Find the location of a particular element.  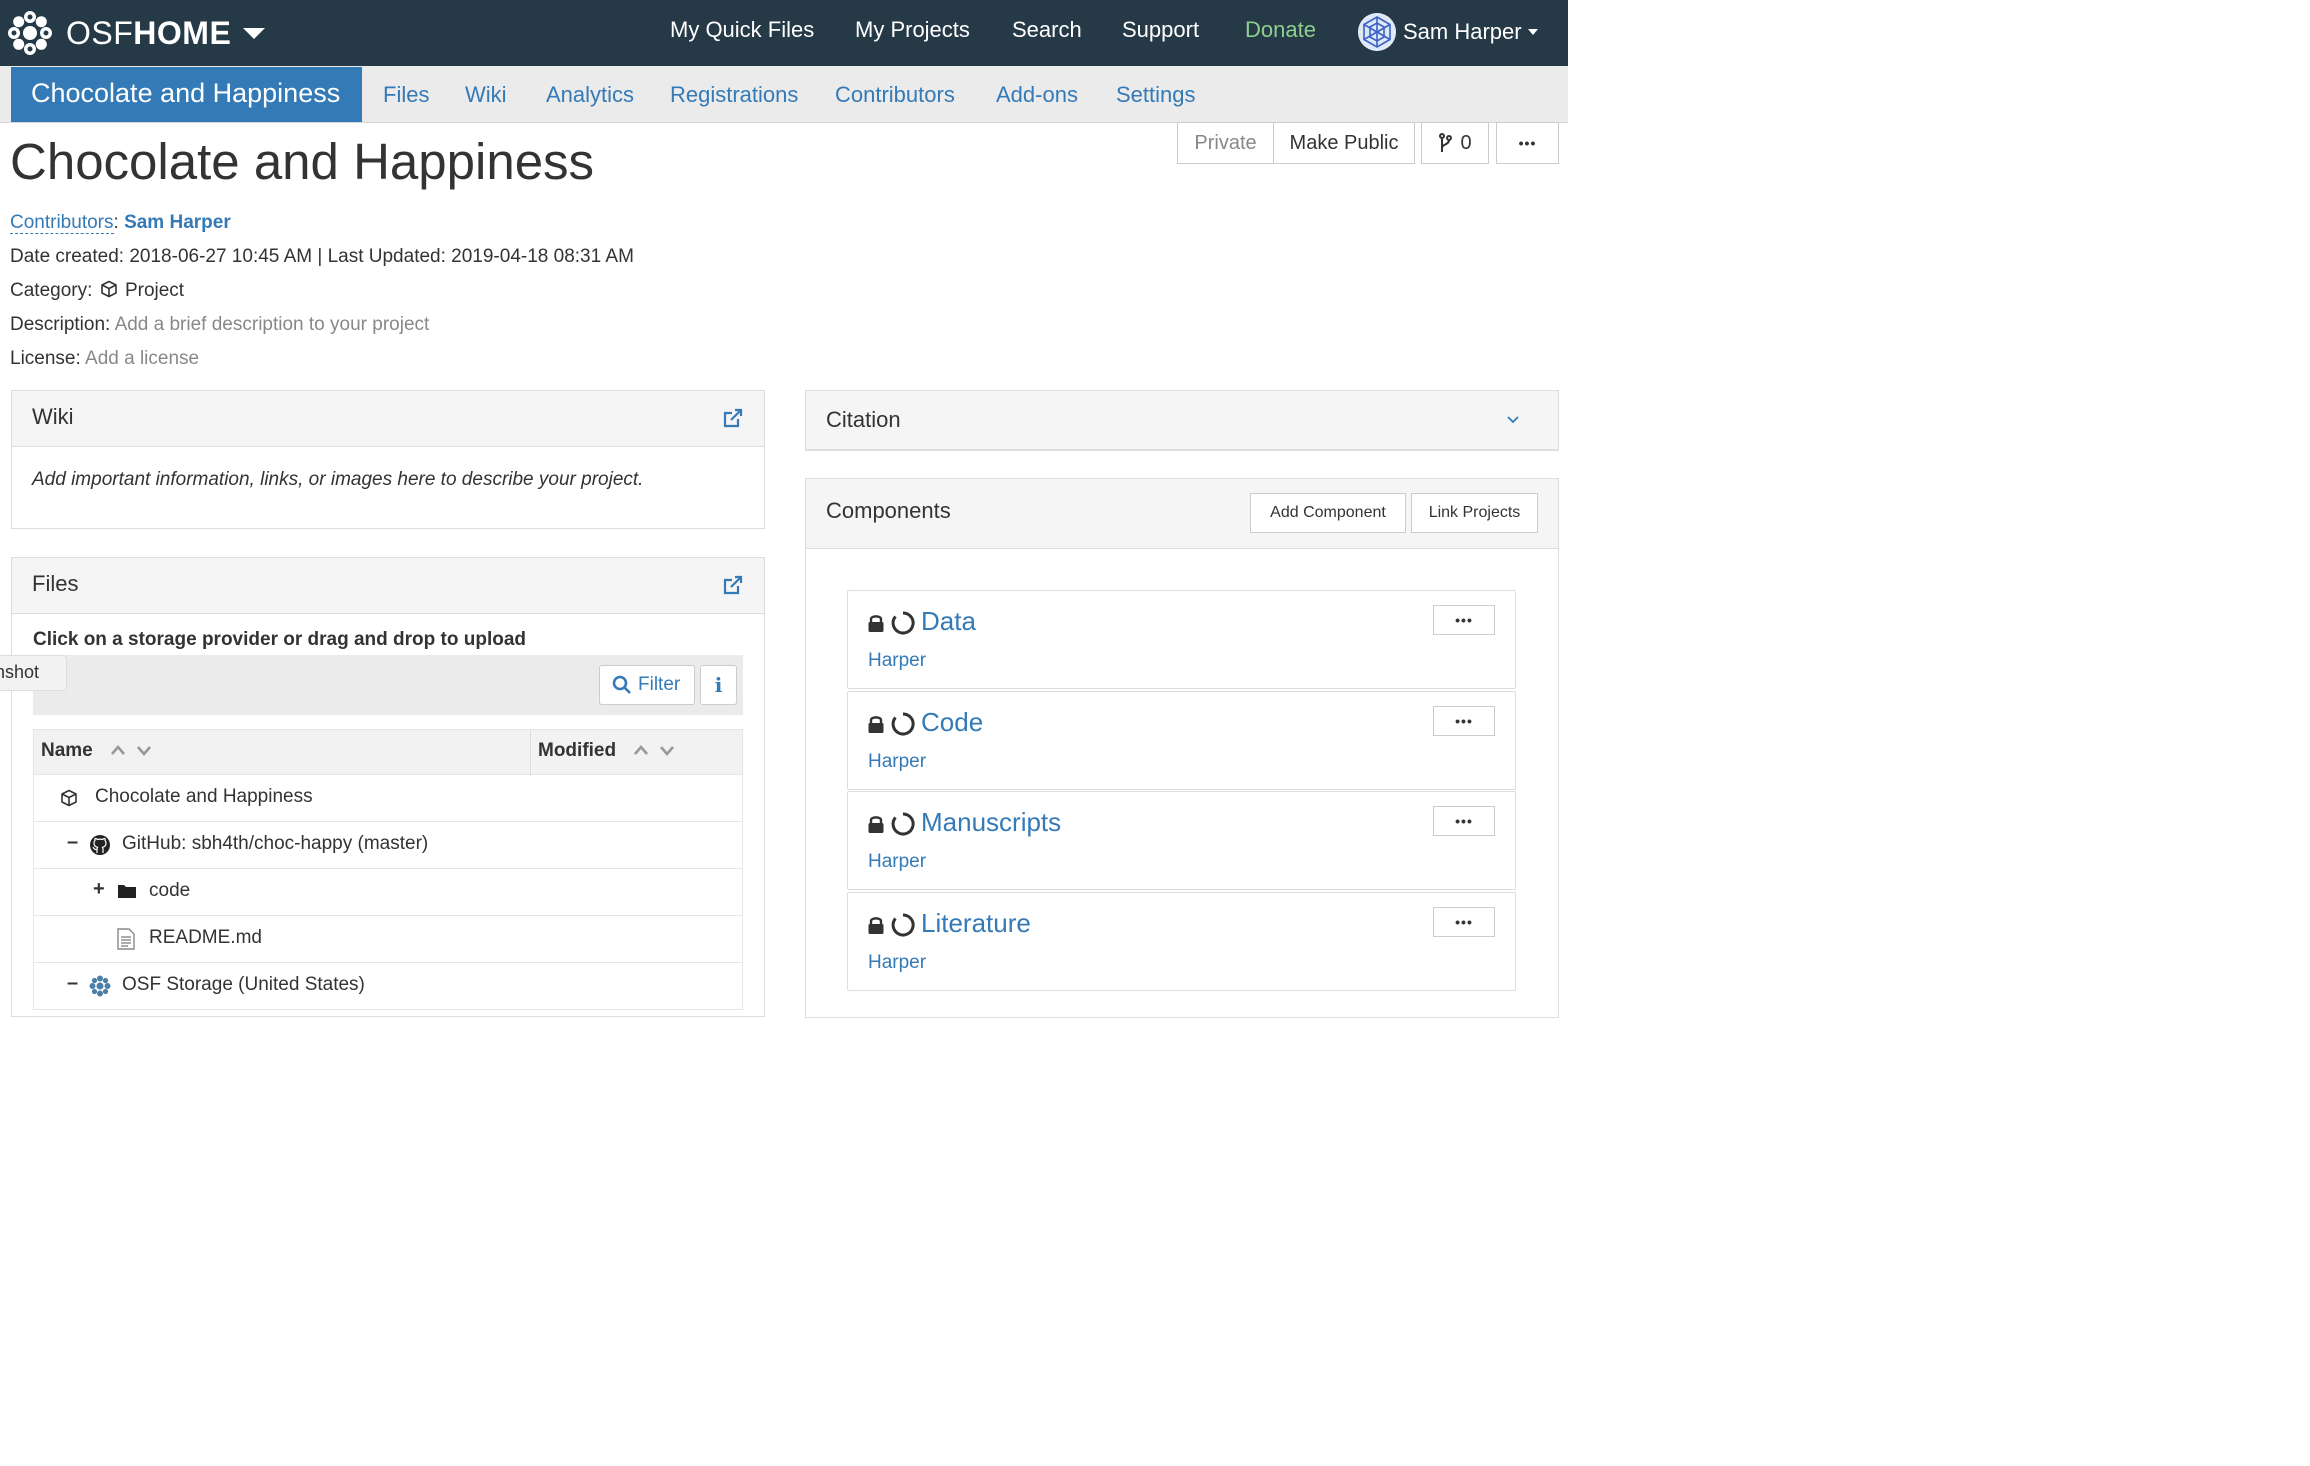

component-name-link: Manuscripts is located at coordinates (991, 822).